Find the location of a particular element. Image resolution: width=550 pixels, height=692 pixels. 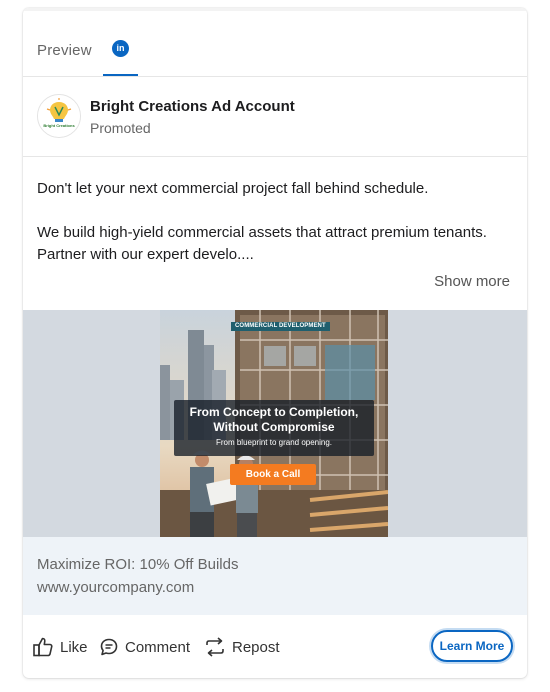

social-actions-bar: Like Comment Repost Learn More is located at coordinates (275, 646).